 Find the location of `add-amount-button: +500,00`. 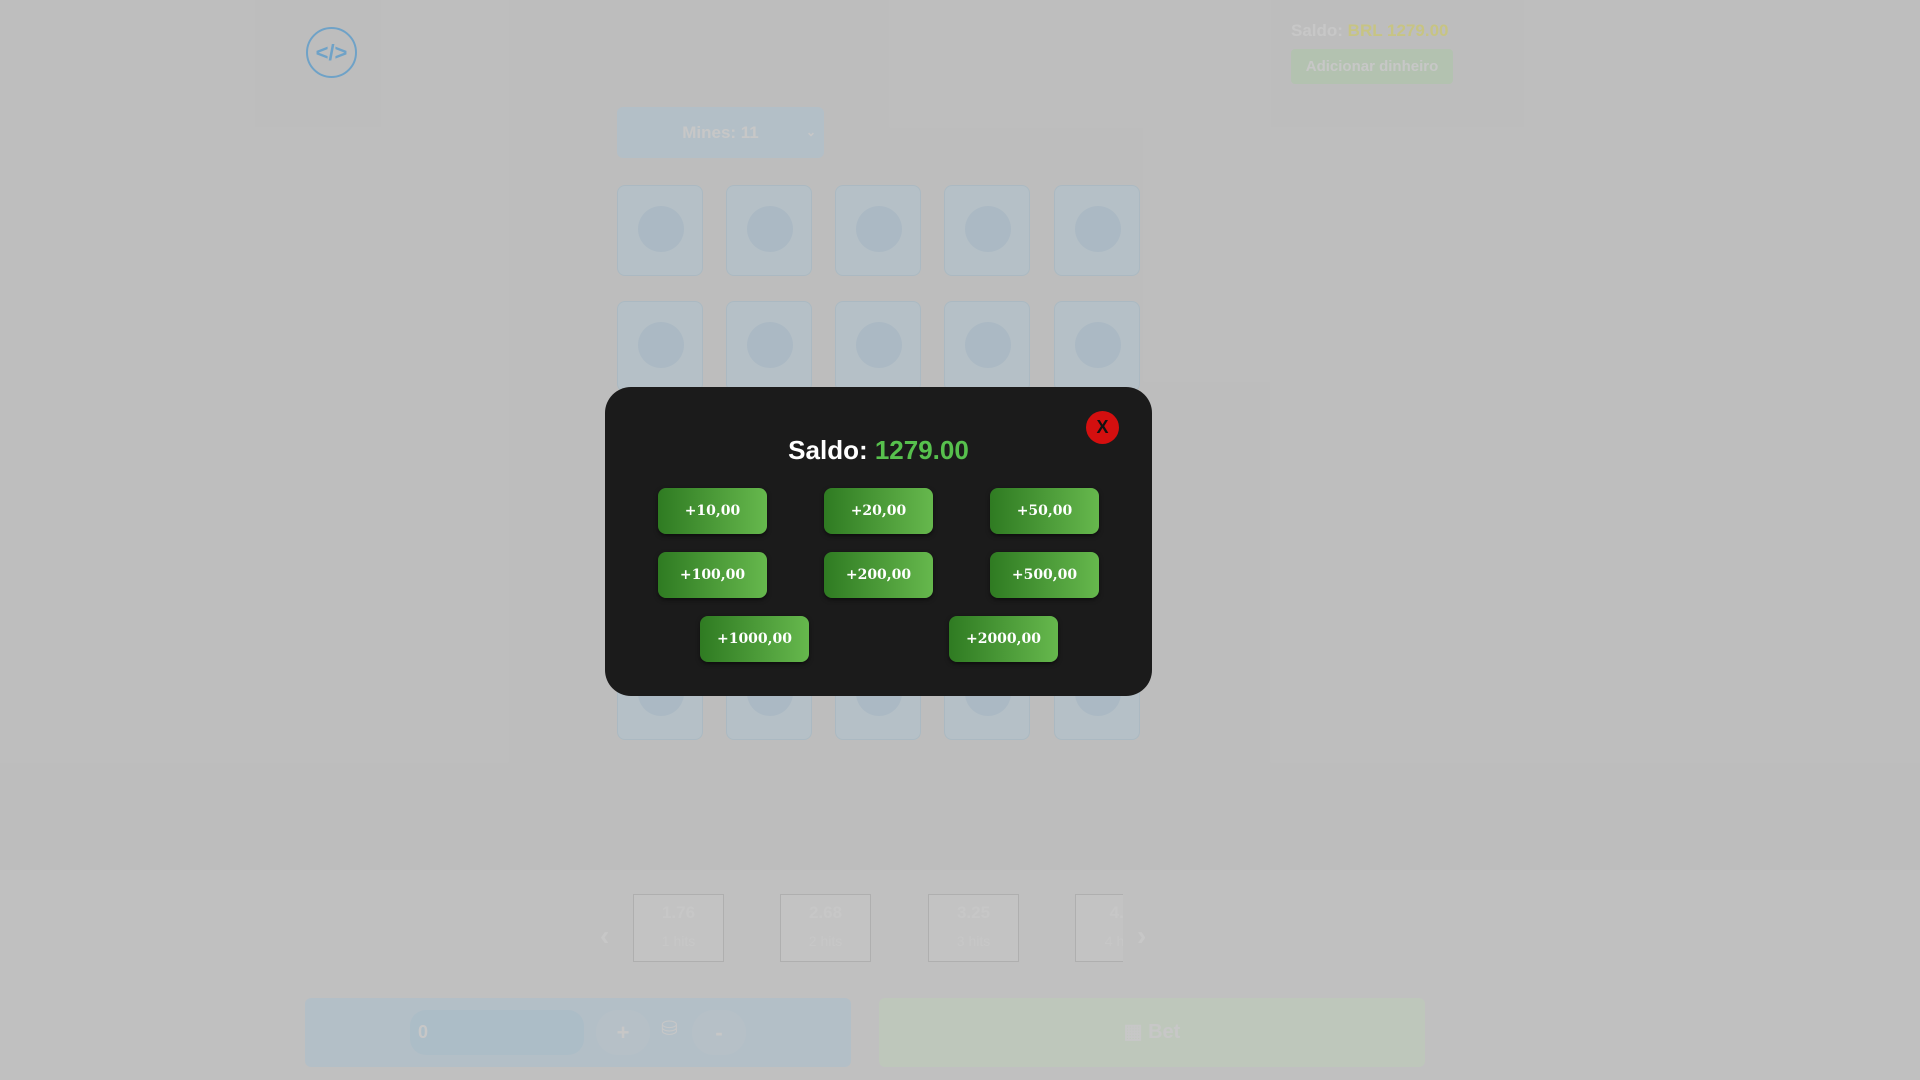

add-amount-button: +500,00 is located at coordinates (1044, 575).